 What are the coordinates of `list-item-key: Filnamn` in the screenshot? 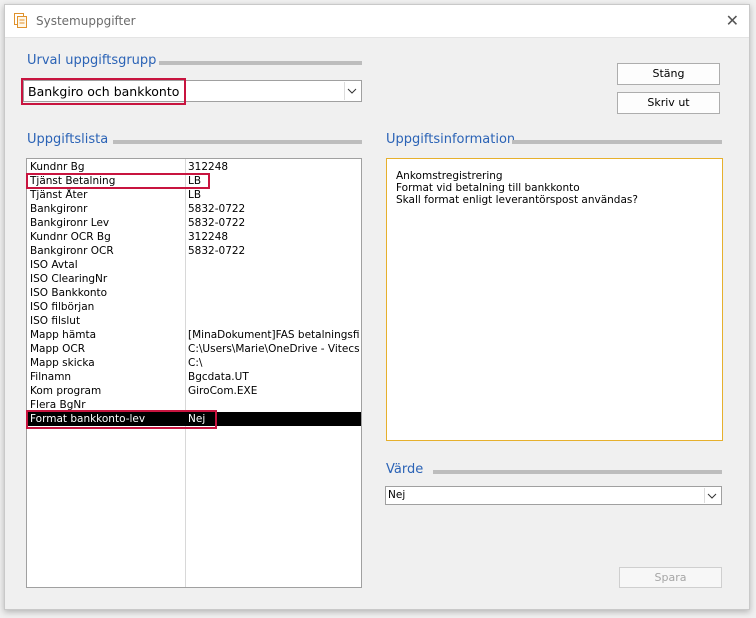 It's located at (51, 377).